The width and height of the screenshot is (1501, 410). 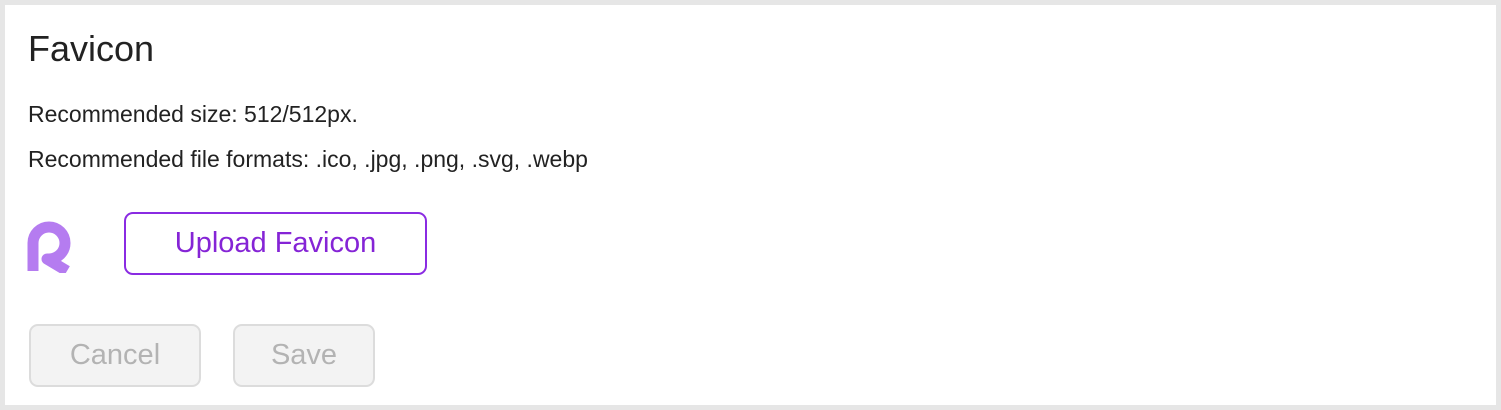 What do you see at coordinates (275, 243) in the screenshot?
I see `upload-favicon-button: Upload Favicon` at bounding box center [275, 243].